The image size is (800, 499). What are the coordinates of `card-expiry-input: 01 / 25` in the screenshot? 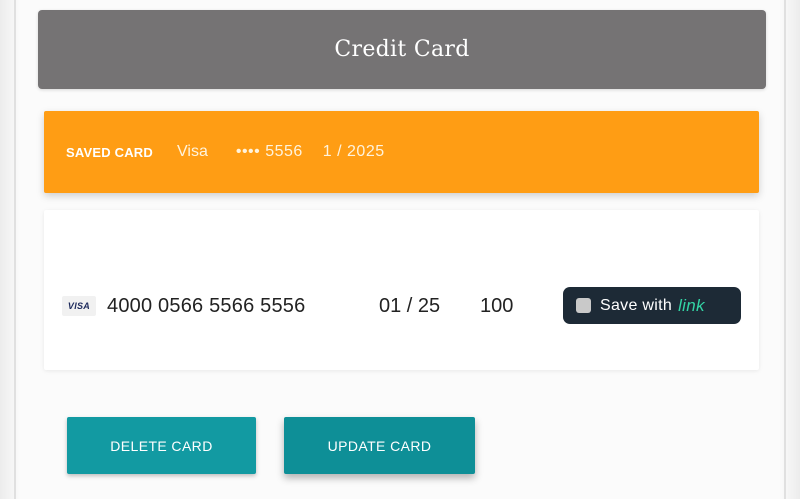 It's located at (409, 306).